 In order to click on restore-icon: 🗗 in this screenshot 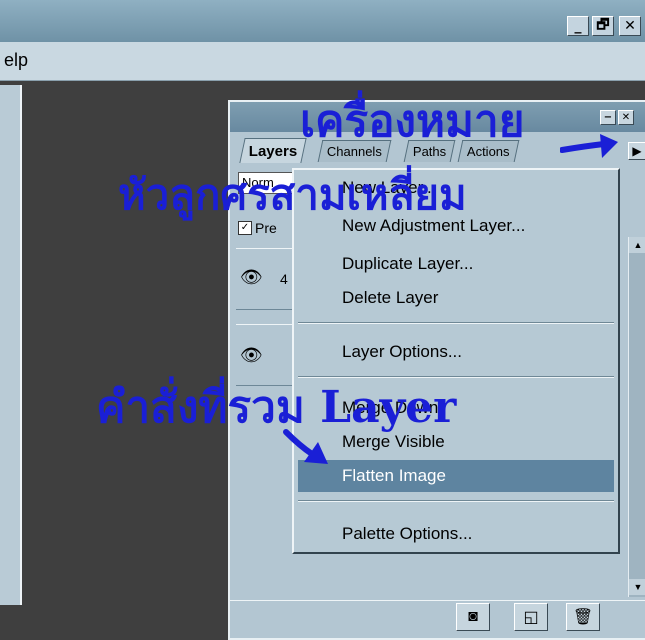, I will do `click(603, 26)`.